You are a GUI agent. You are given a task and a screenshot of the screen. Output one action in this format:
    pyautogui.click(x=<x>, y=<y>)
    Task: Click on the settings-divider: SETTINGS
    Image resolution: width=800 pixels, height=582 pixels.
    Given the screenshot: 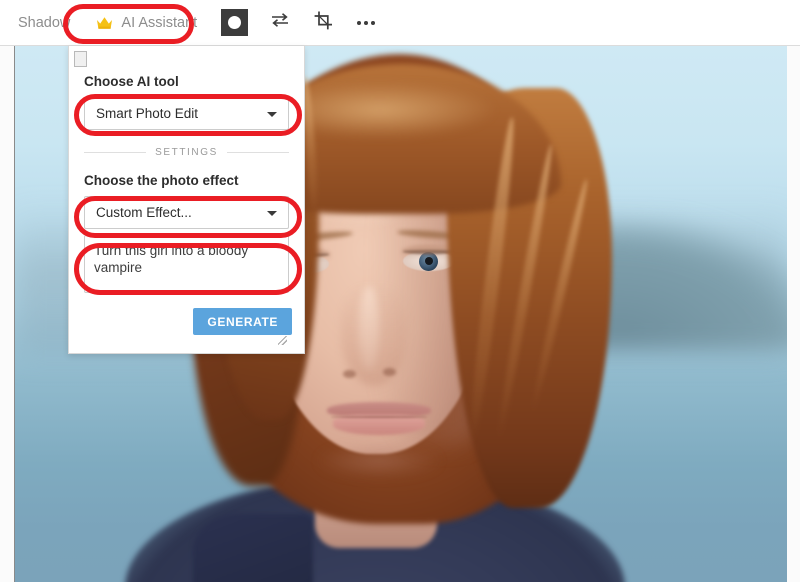 What is the action you would take?
    pyautogui.click(x=186, y=152)
    